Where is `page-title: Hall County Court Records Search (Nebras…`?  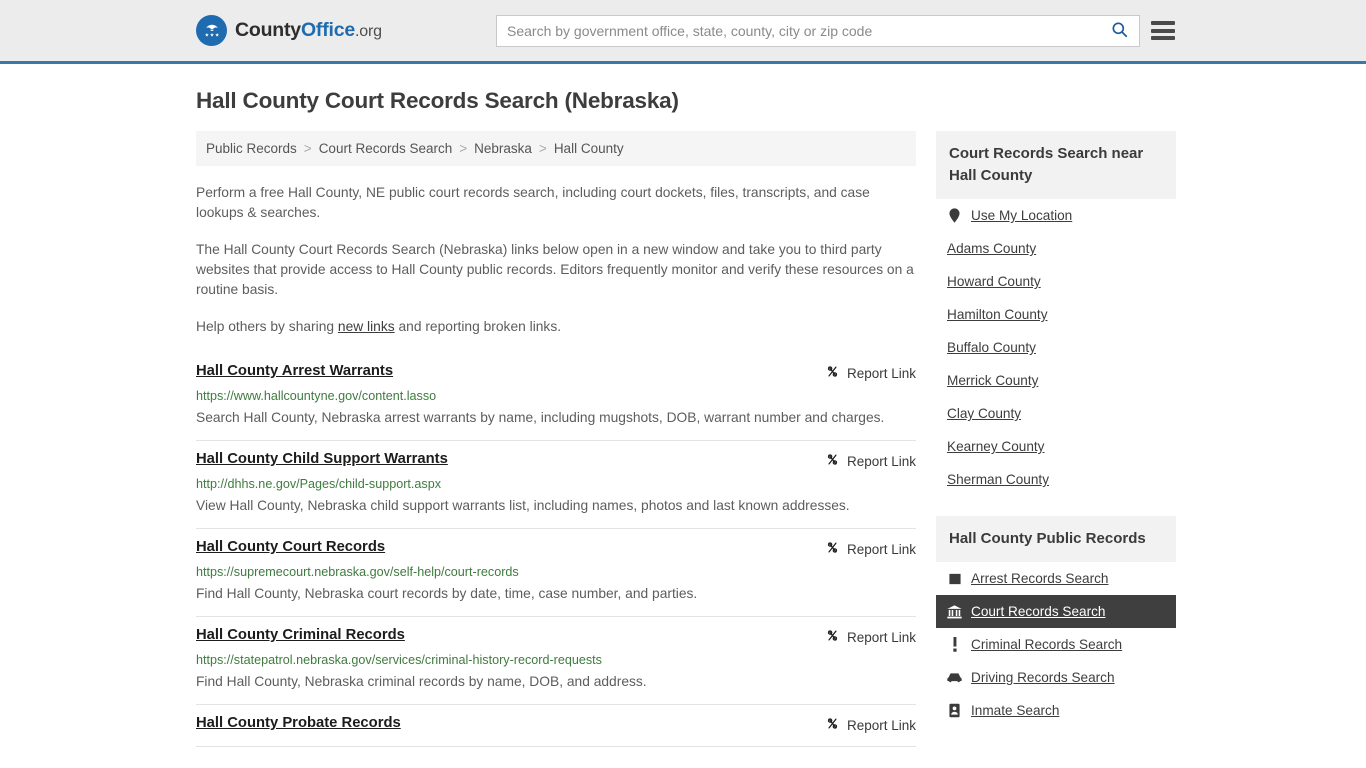 page-title: Hall County Court Records Search (Nebras… is located at coordinates (437, 100).